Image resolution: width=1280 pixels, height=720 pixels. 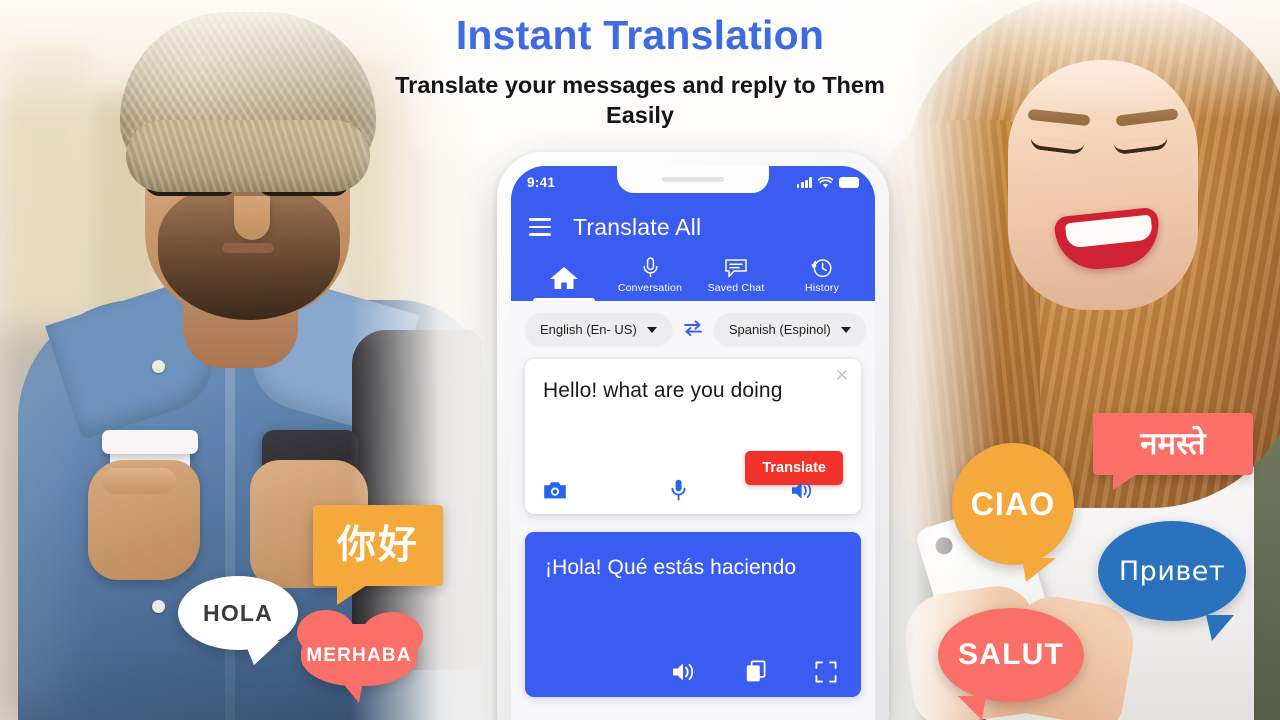 What do you see at coordinates (564, 278) in the screenshot?
I see `home-icon` at bounding box center [564, 278].